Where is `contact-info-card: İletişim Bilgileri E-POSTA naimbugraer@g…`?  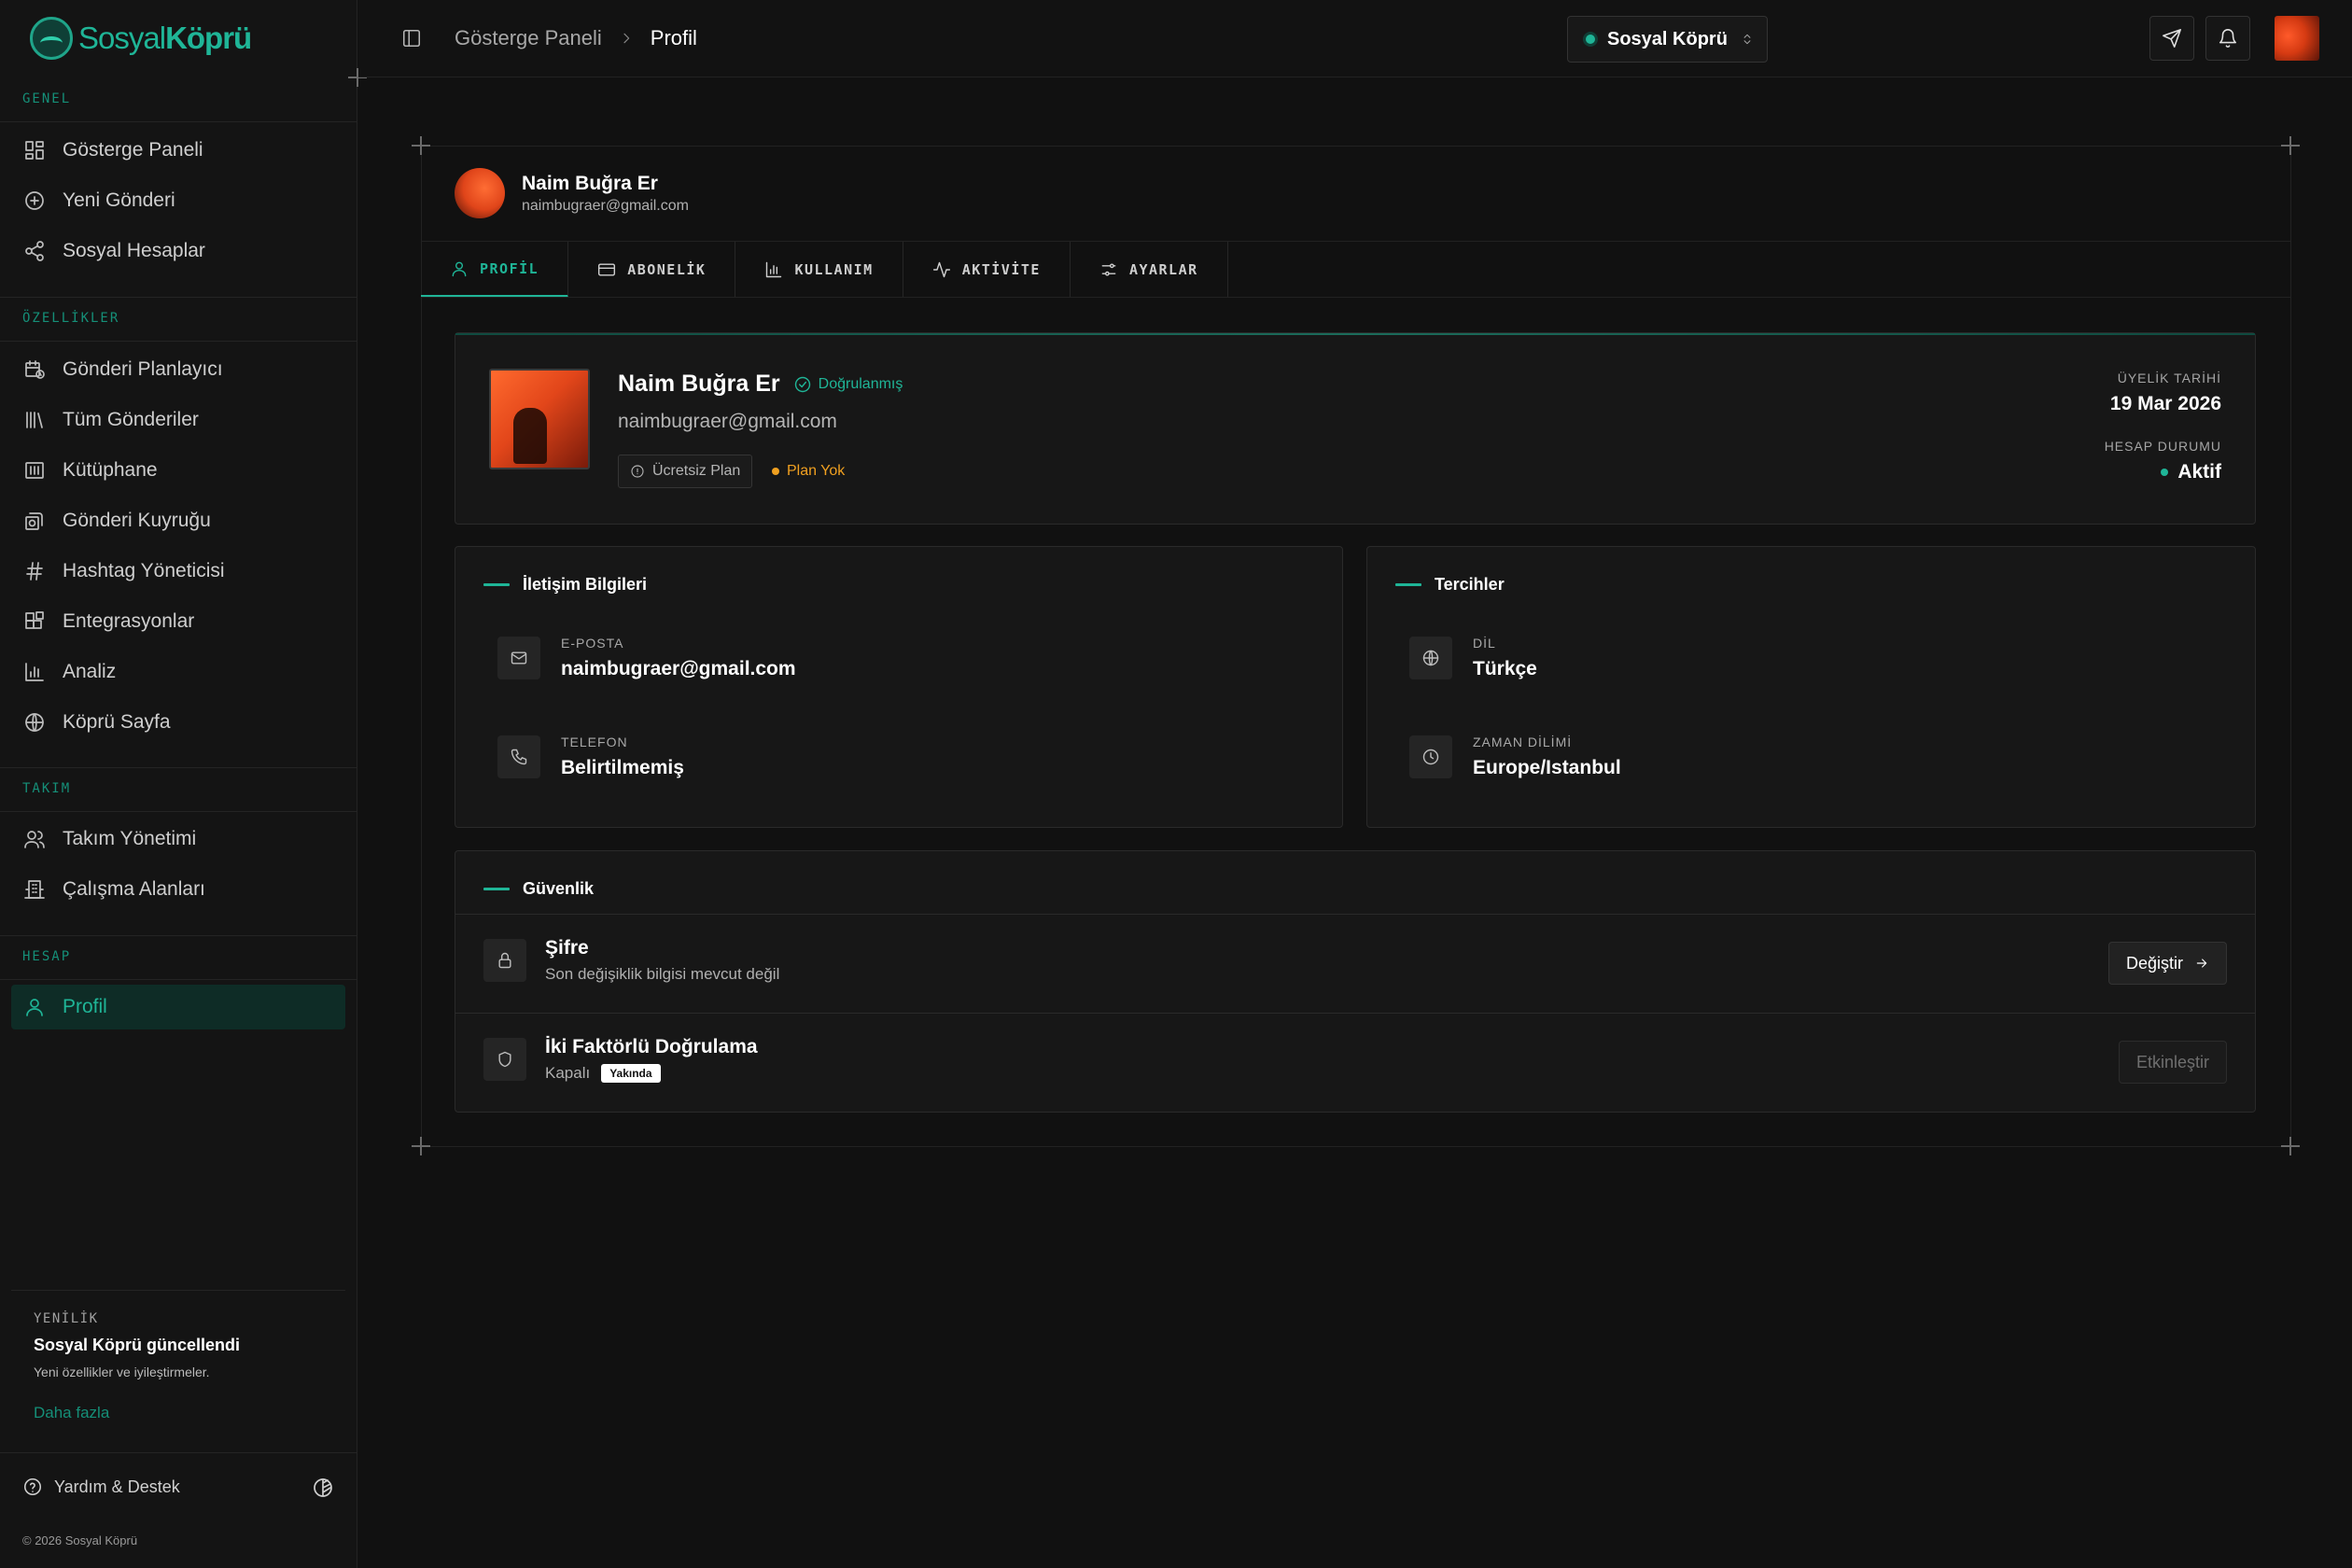 contact-info-card: İletişim Bilgileri E-POSTA naimbugraer@g… is located at coordinates (899, 687).